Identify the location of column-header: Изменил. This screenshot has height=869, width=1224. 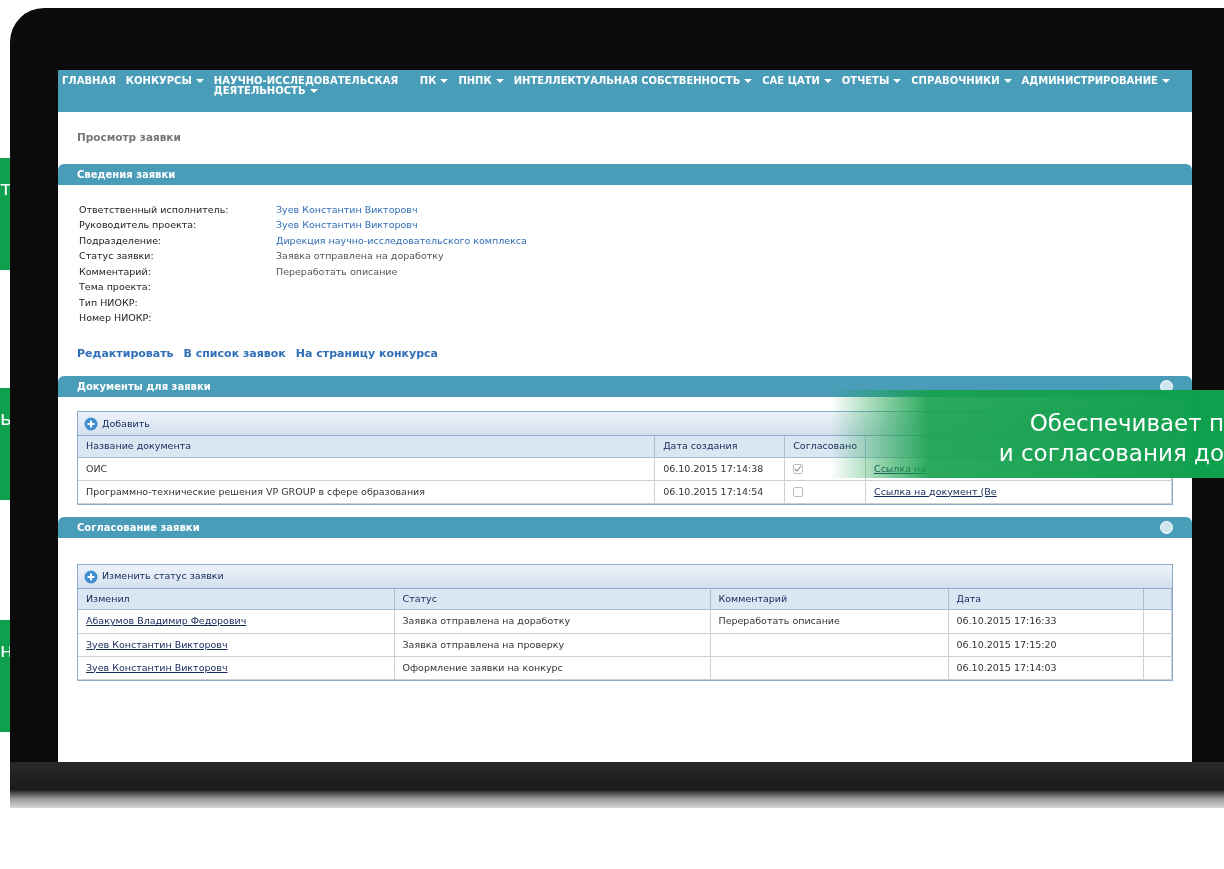
(236, 599).